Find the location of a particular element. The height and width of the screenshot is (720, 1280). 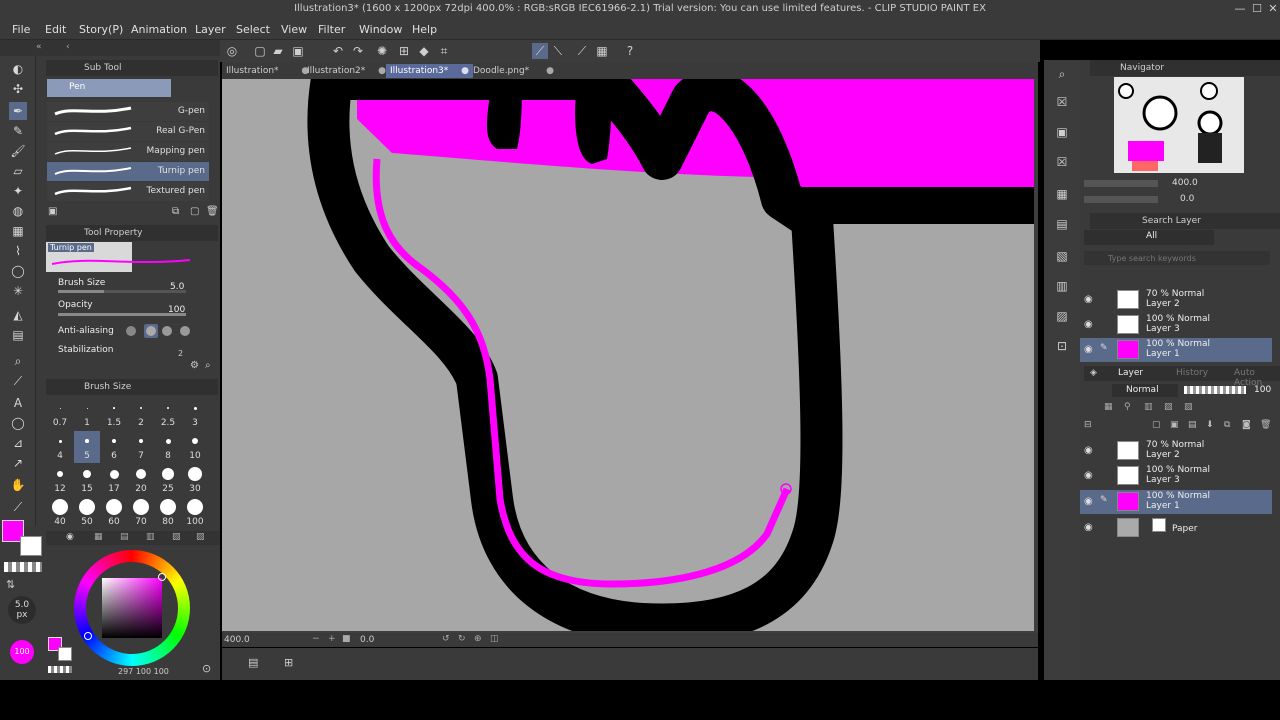

layer-row-paper: ◉ Paper is located at coordinates (1176, 528).